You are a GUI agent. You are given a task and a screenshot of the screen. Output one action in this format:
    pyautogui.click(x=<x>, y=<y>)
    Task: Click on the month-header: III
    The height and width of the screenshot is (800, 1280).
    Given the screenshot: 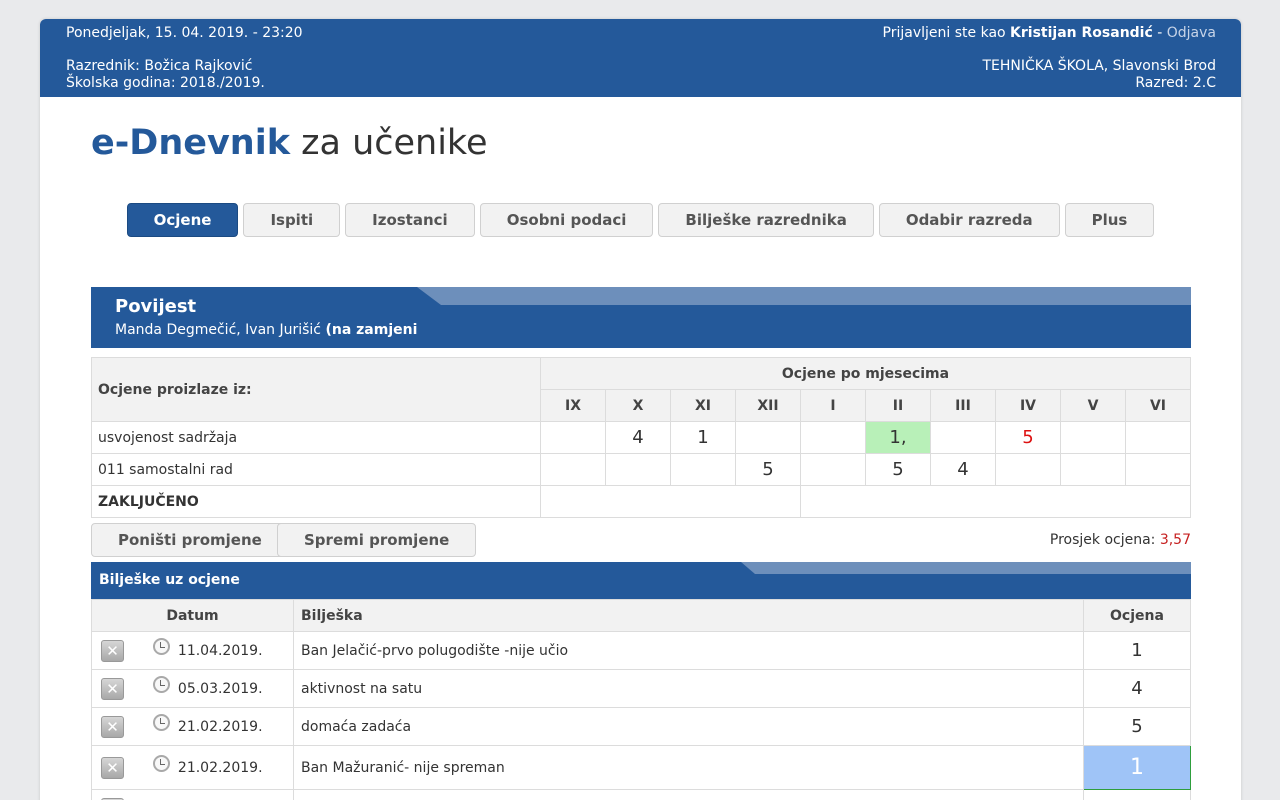 What is the action you would take?
    pyautogui.click(x=963, y=405)
    